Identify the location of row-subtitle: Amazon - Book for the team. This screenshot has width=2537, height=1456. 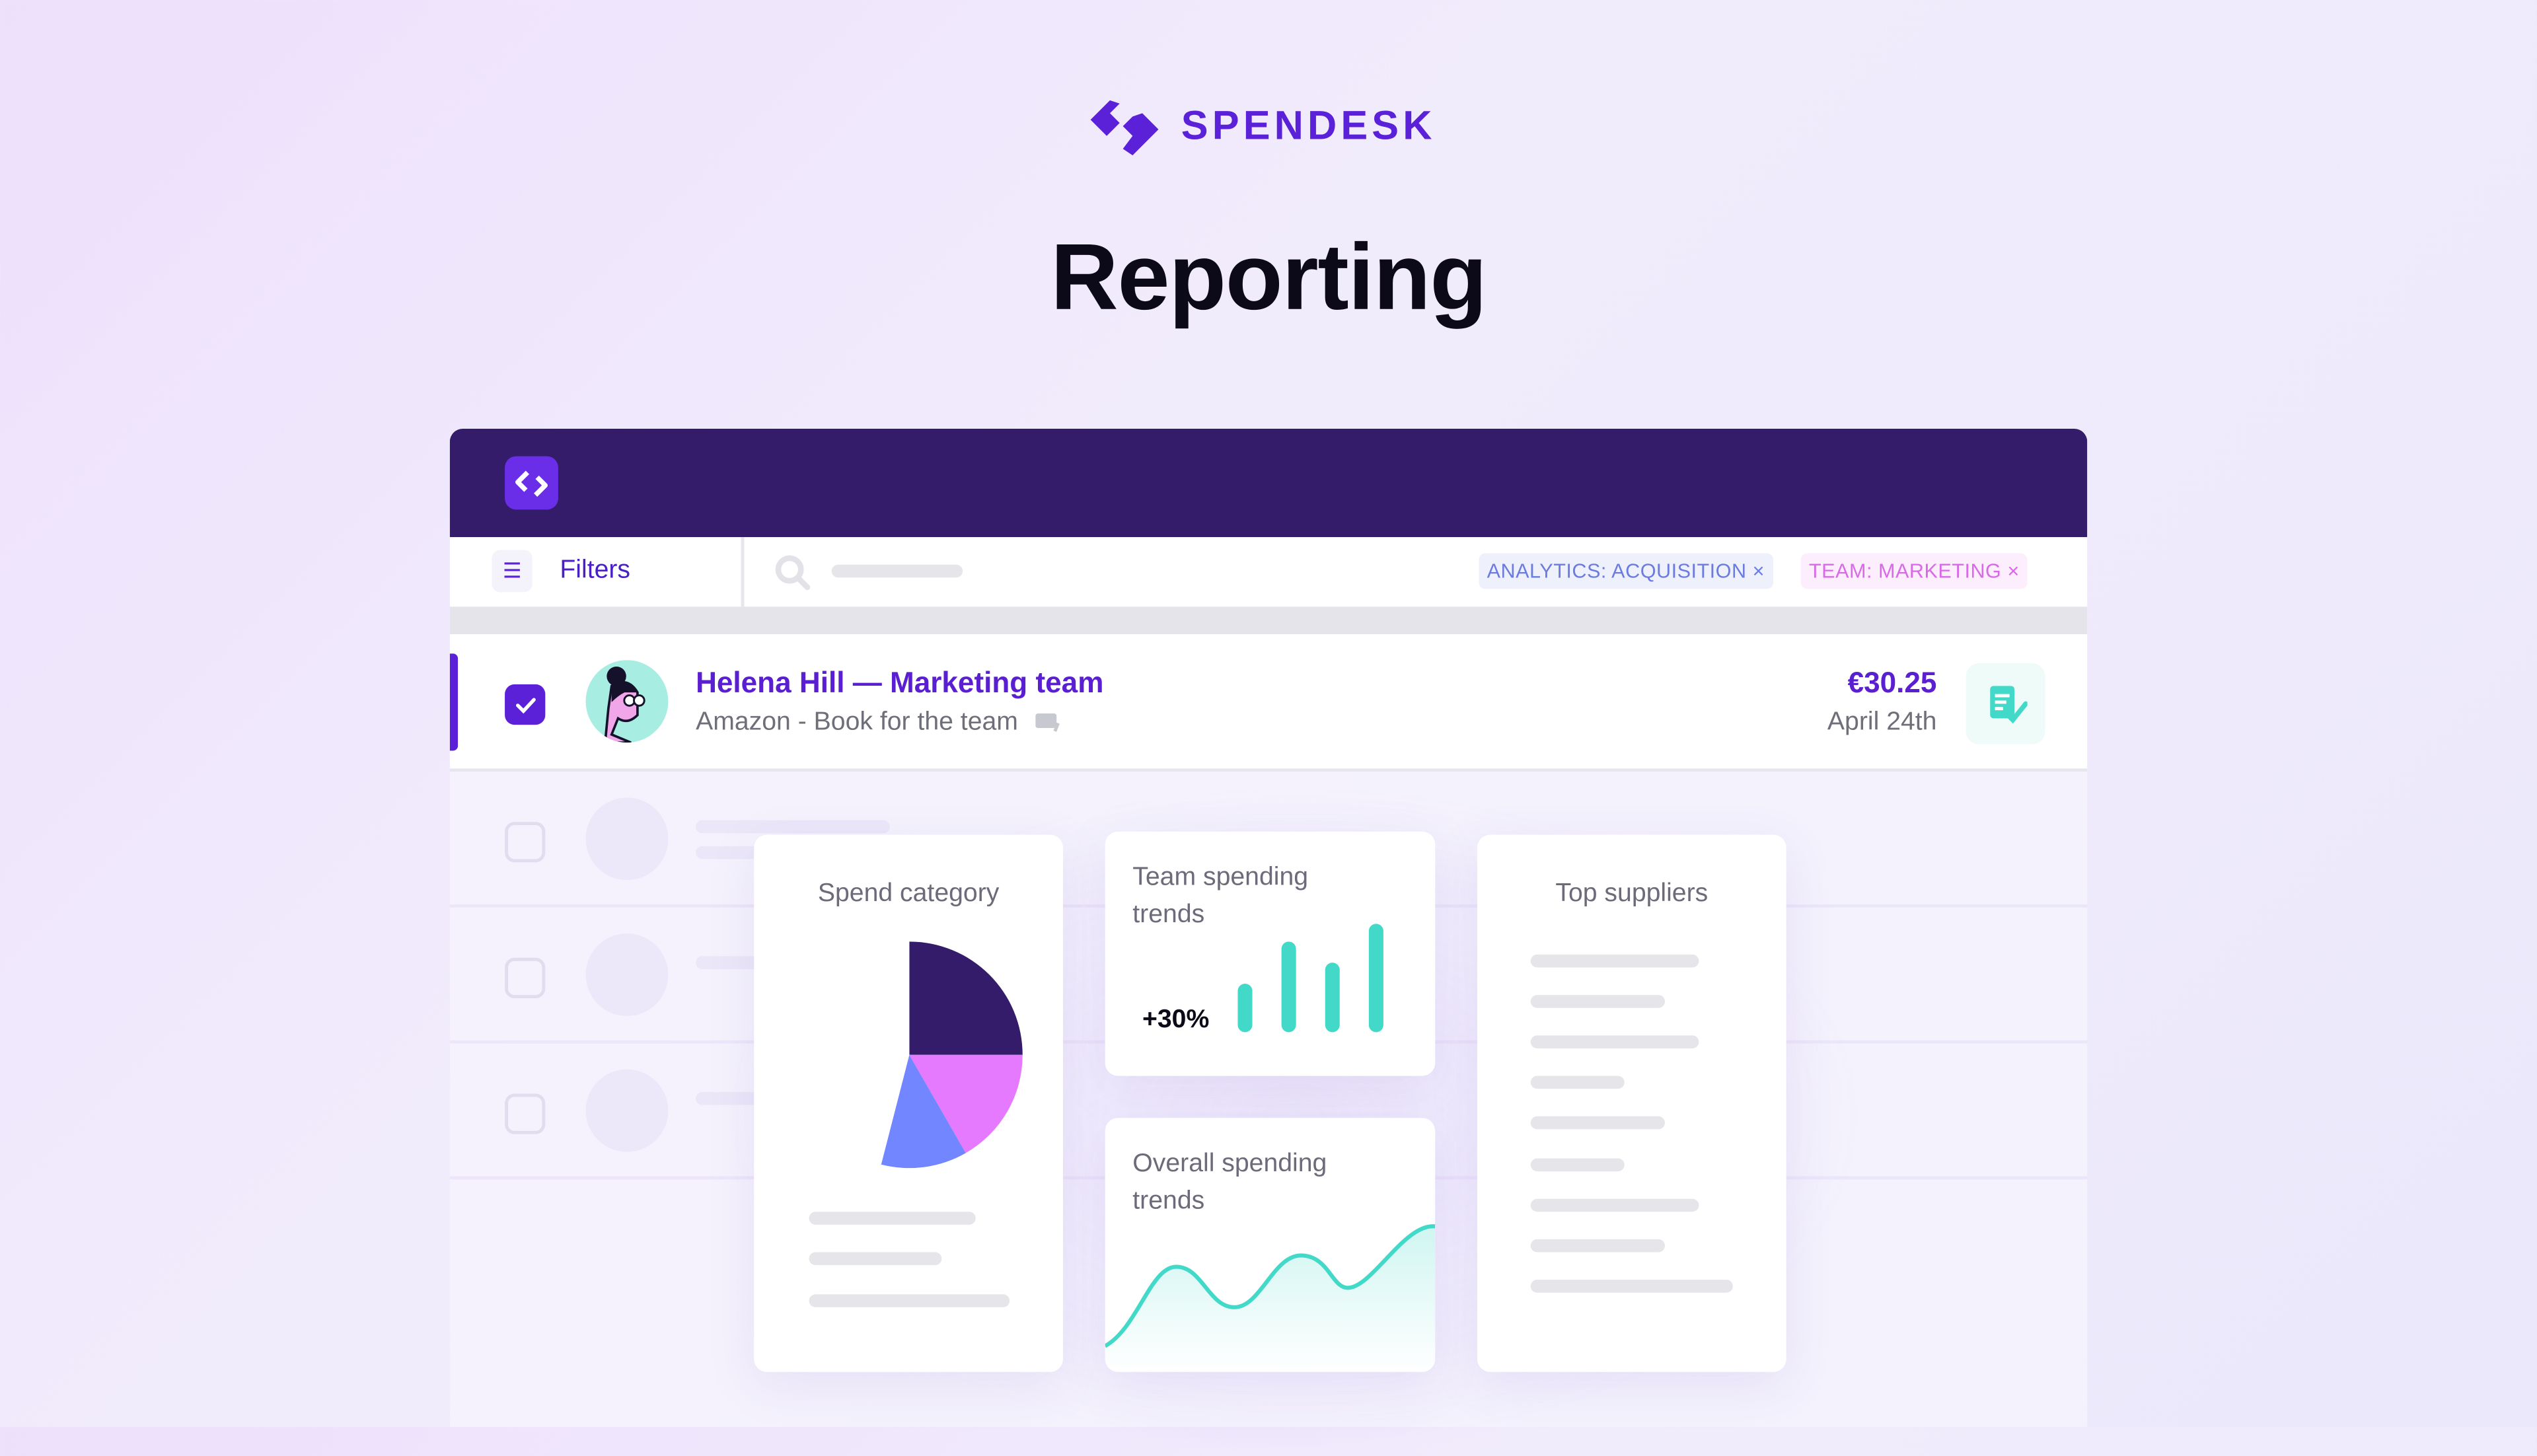
(879, 723).